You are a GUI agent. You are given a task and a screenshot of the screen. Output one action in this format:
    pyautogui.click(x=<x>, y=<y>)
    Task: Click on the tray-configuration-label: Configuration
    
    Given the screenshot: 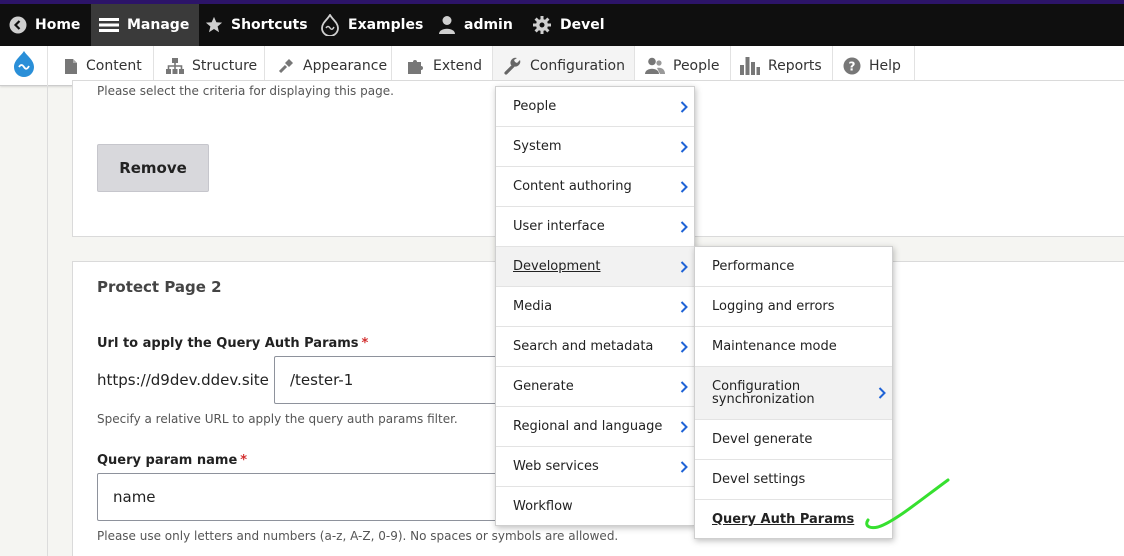 What is the action you would take?
    pyautogui.click(x=577, y=66)
    